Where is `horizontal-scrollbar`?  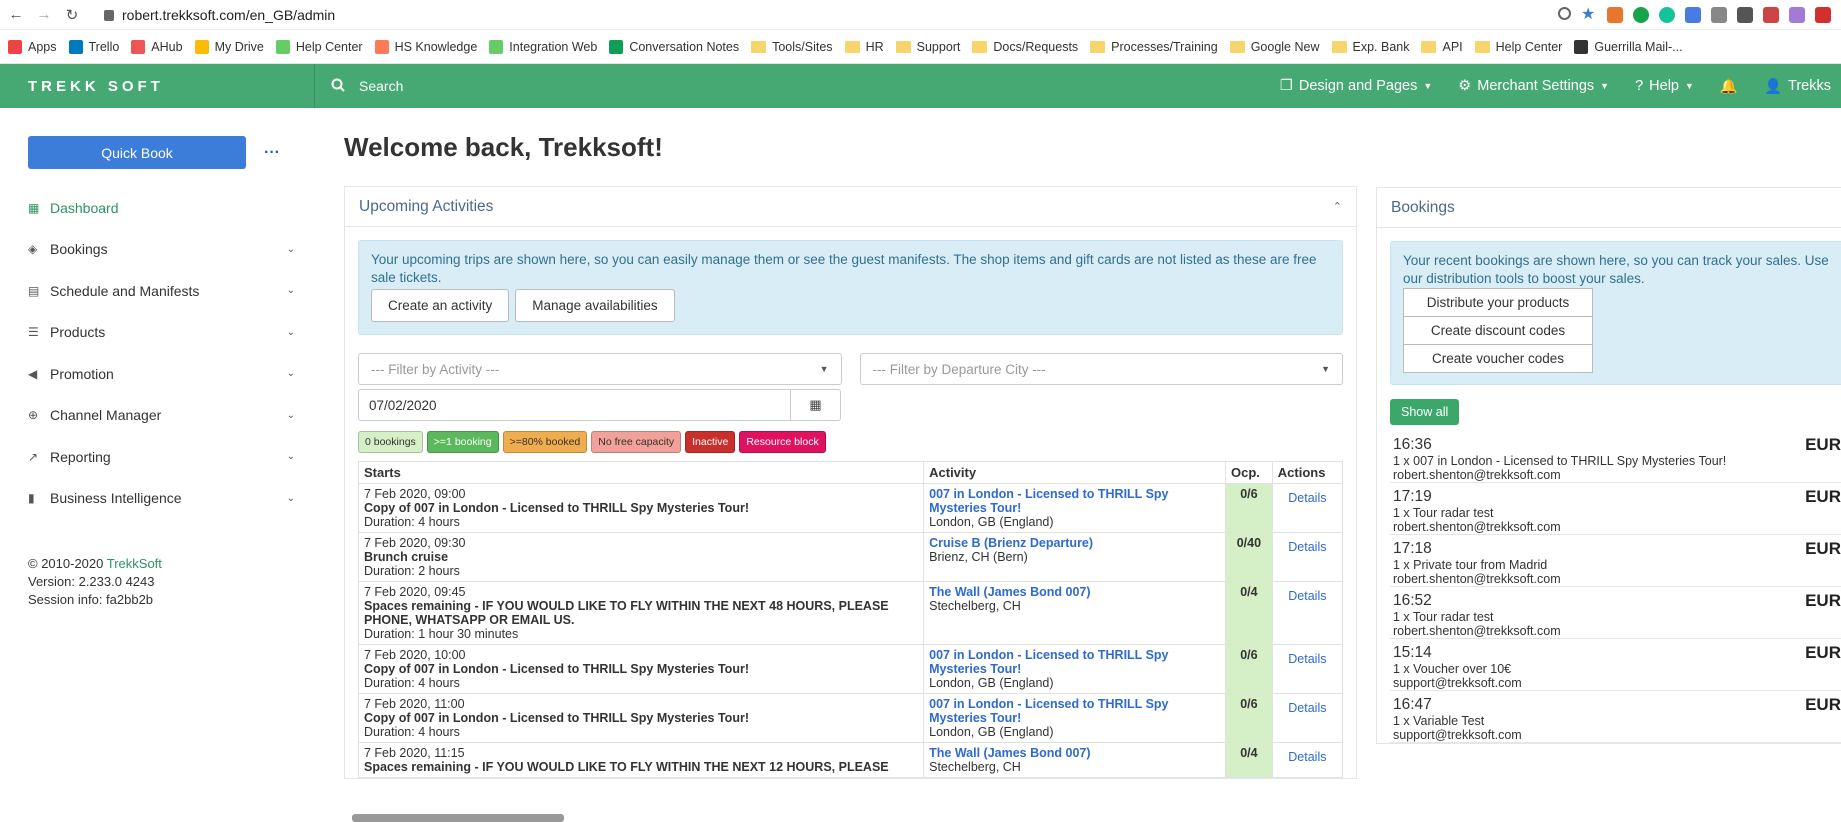
horizontal-scrollbar is located at coordinates (458, 818).